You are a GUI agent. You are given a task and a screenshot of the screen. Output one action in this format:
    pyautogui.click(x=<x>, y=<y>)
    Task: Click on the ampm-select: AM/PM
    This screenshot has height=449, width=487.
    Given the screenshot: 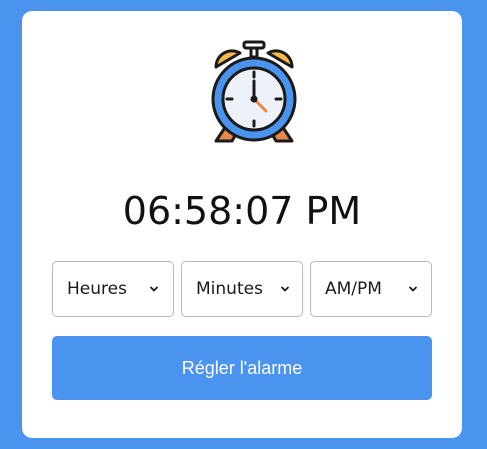 What is the action you would take?
    pyautogui.click(x=371, y=289)
    